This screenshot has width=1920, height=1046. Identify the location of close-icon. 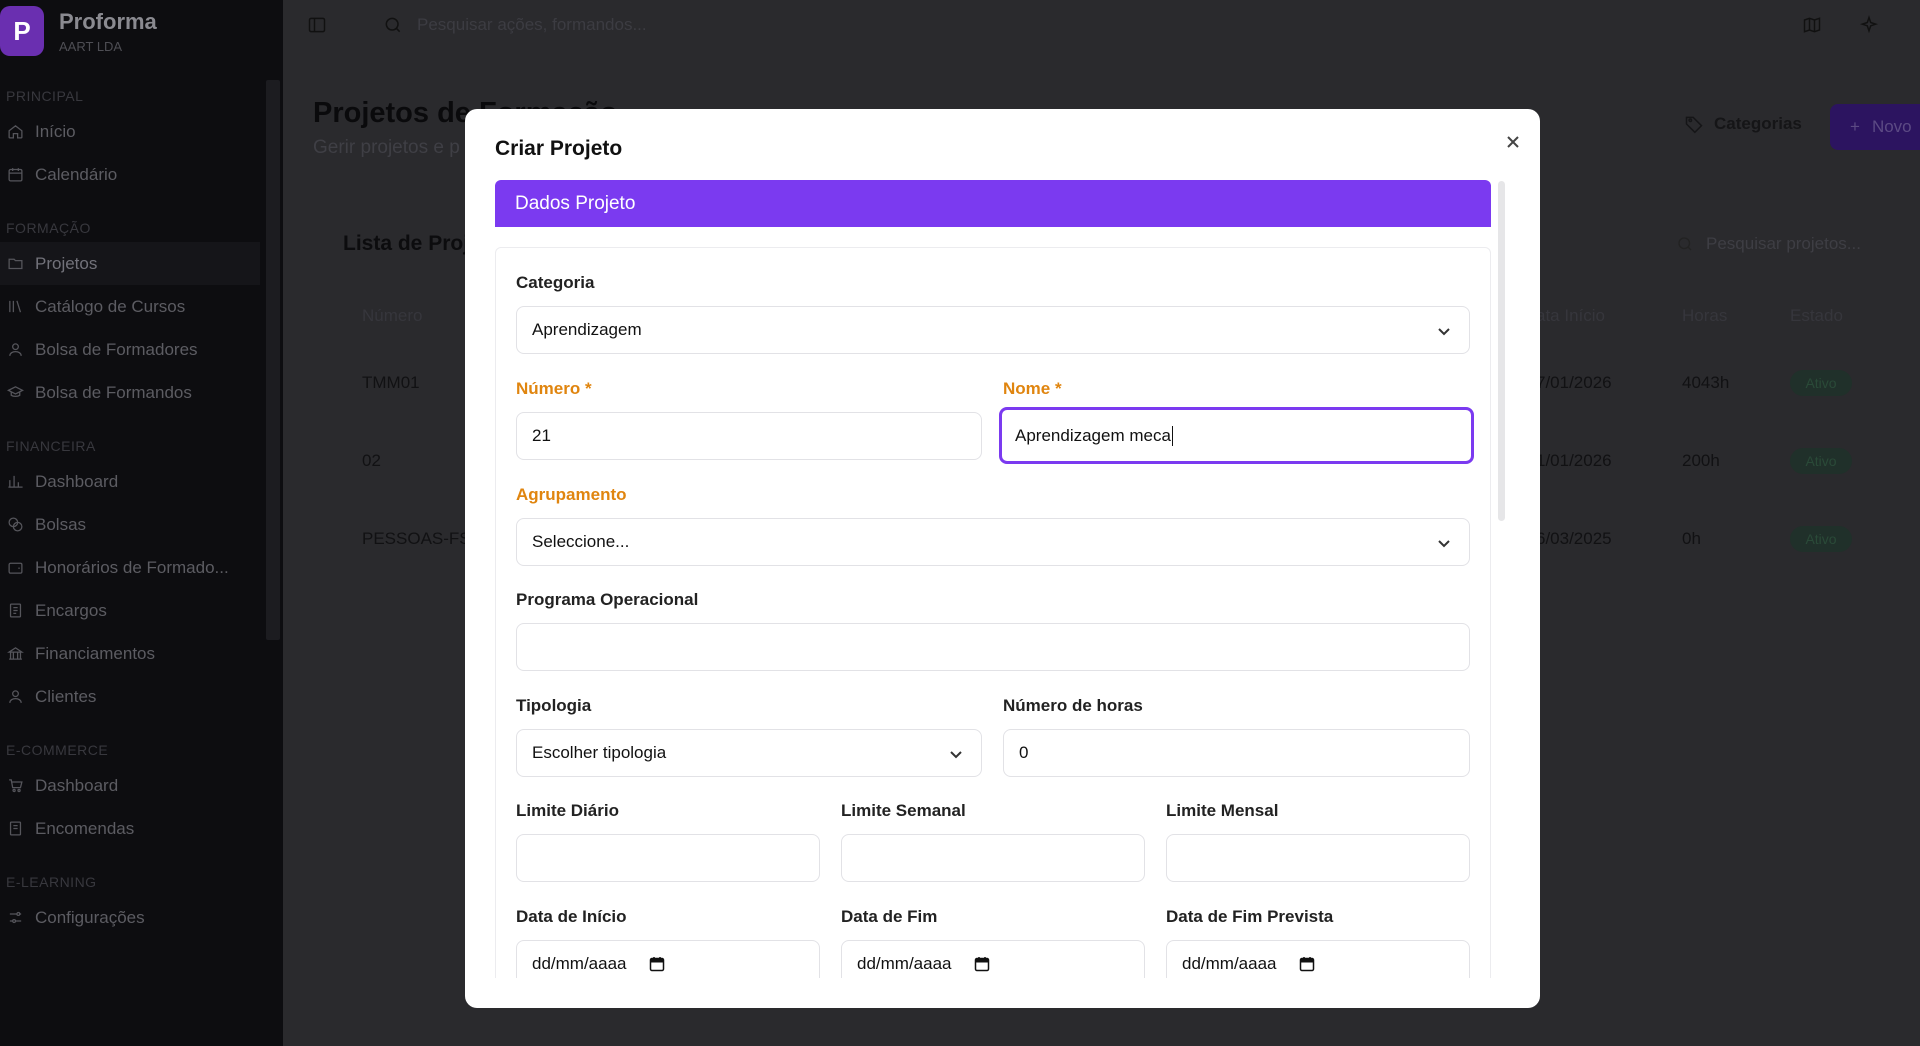
(1513, 142).